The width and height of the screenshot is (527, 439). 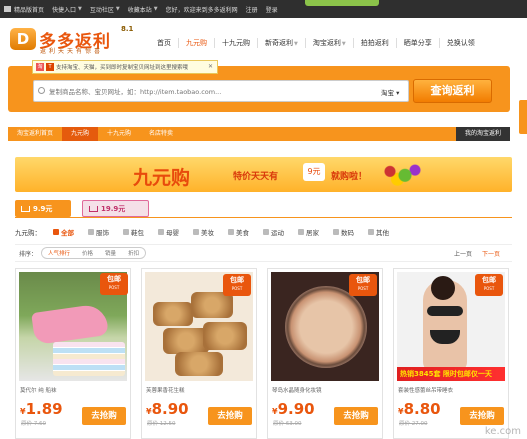 I want to click on product-card: 包邮 POST 琴岛水晶随身化妆镜 ¥9.90 原价 63.00 去抢购, so click(x=325, y=353).